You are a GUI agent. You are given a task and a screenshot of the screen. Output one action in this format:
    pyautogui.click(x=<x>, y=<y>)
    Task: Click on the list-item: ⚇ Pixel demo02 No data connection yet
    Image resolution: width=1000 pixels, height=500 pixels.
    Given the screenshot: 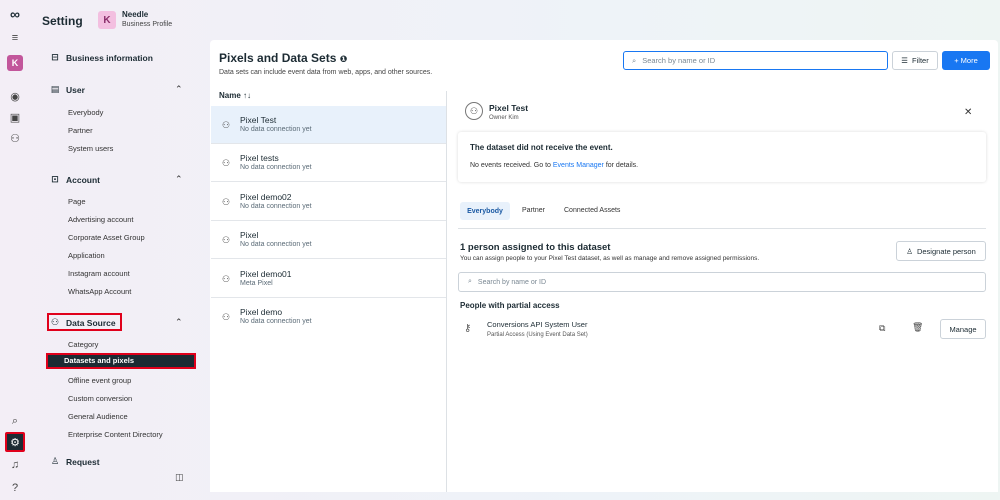 What is the action you would take?
    pyautogui.click(x=328, y=202)
    